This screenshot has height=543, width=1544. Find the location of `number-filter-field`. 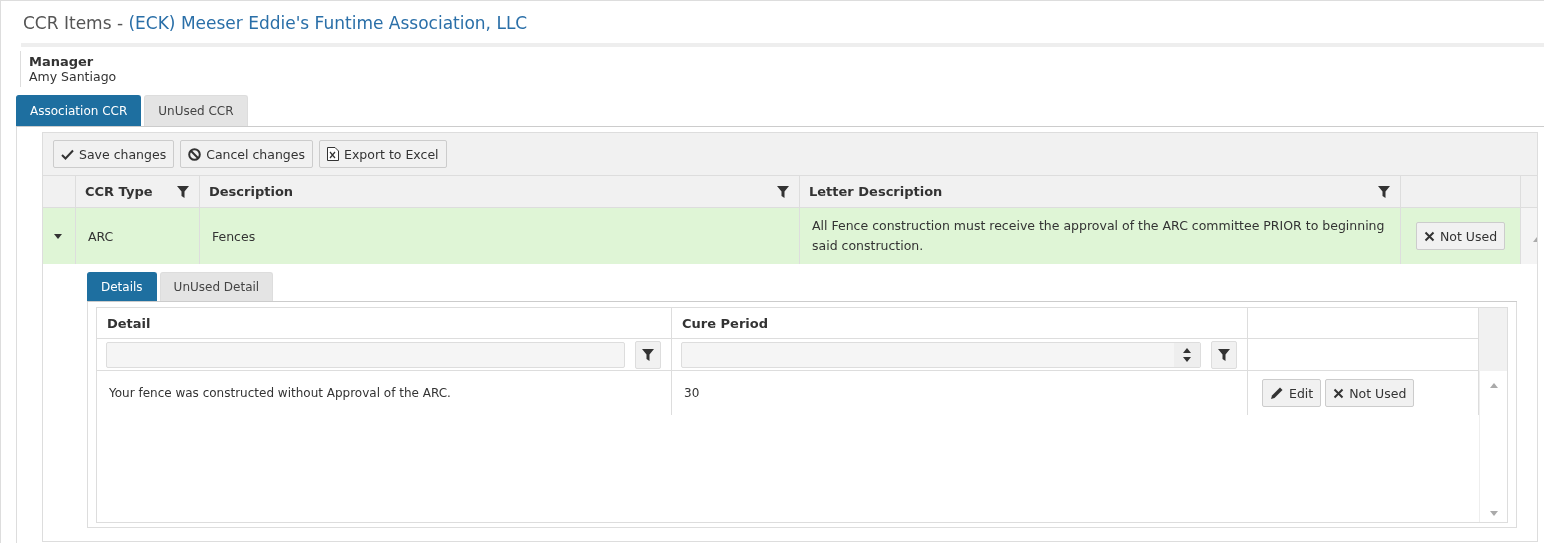

number-filter-field is located at coordinates (941, 354).